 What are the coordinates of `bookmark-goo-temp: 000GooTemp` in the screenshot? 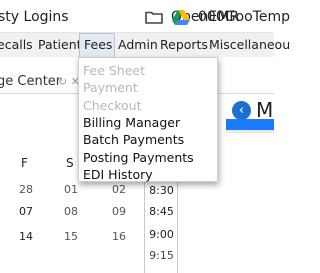 It's located at (231, 16).